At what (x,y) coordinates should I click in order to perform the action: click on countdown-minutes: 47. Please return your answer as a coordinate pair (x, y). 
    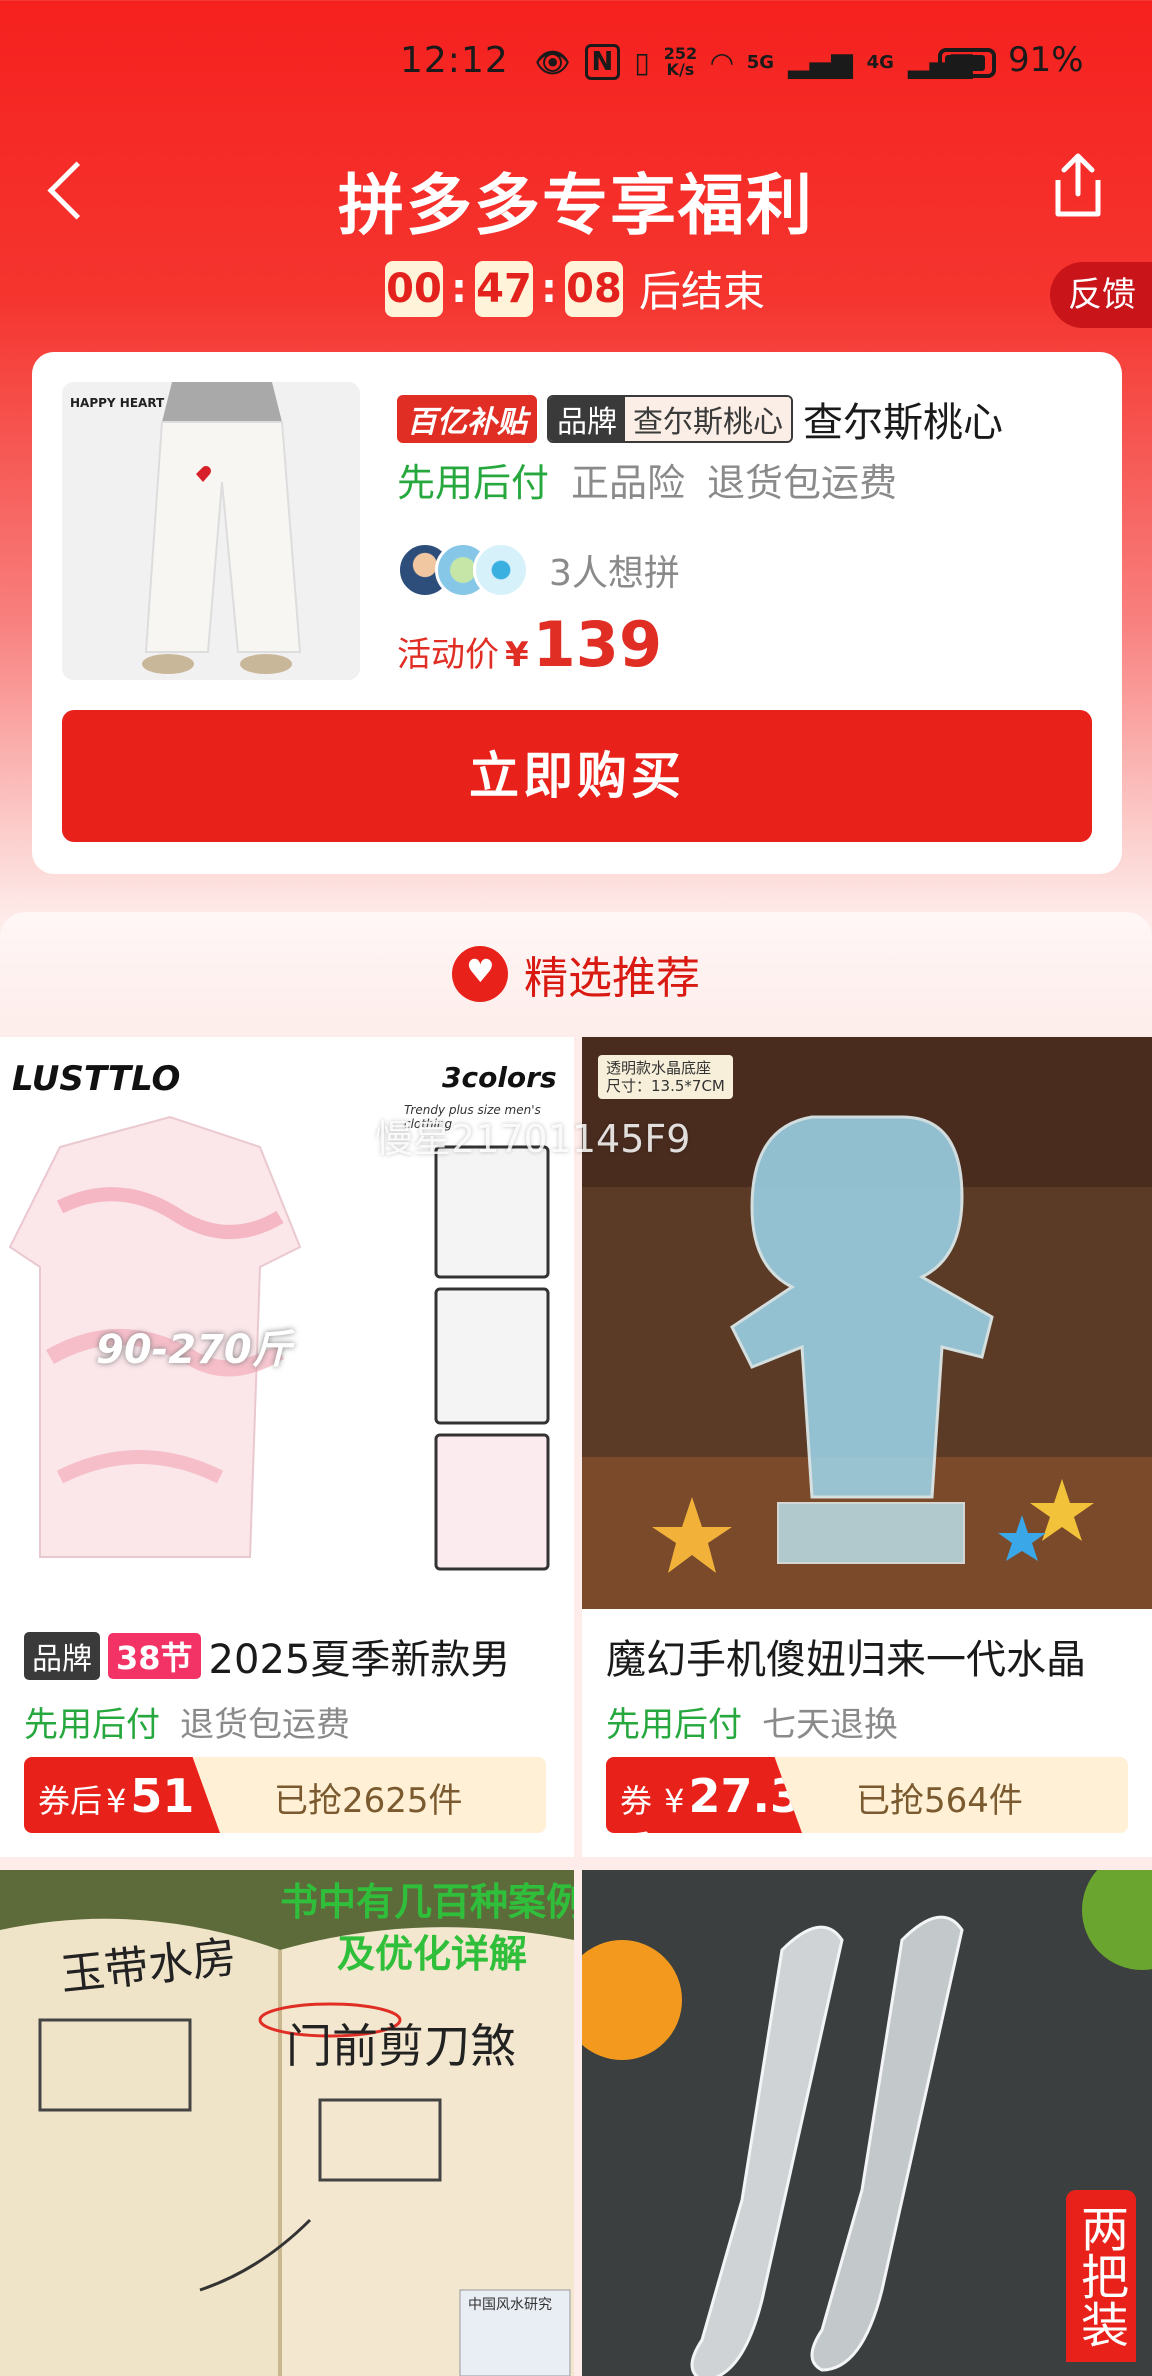
    Looking at the image, I should click on (504, 288).